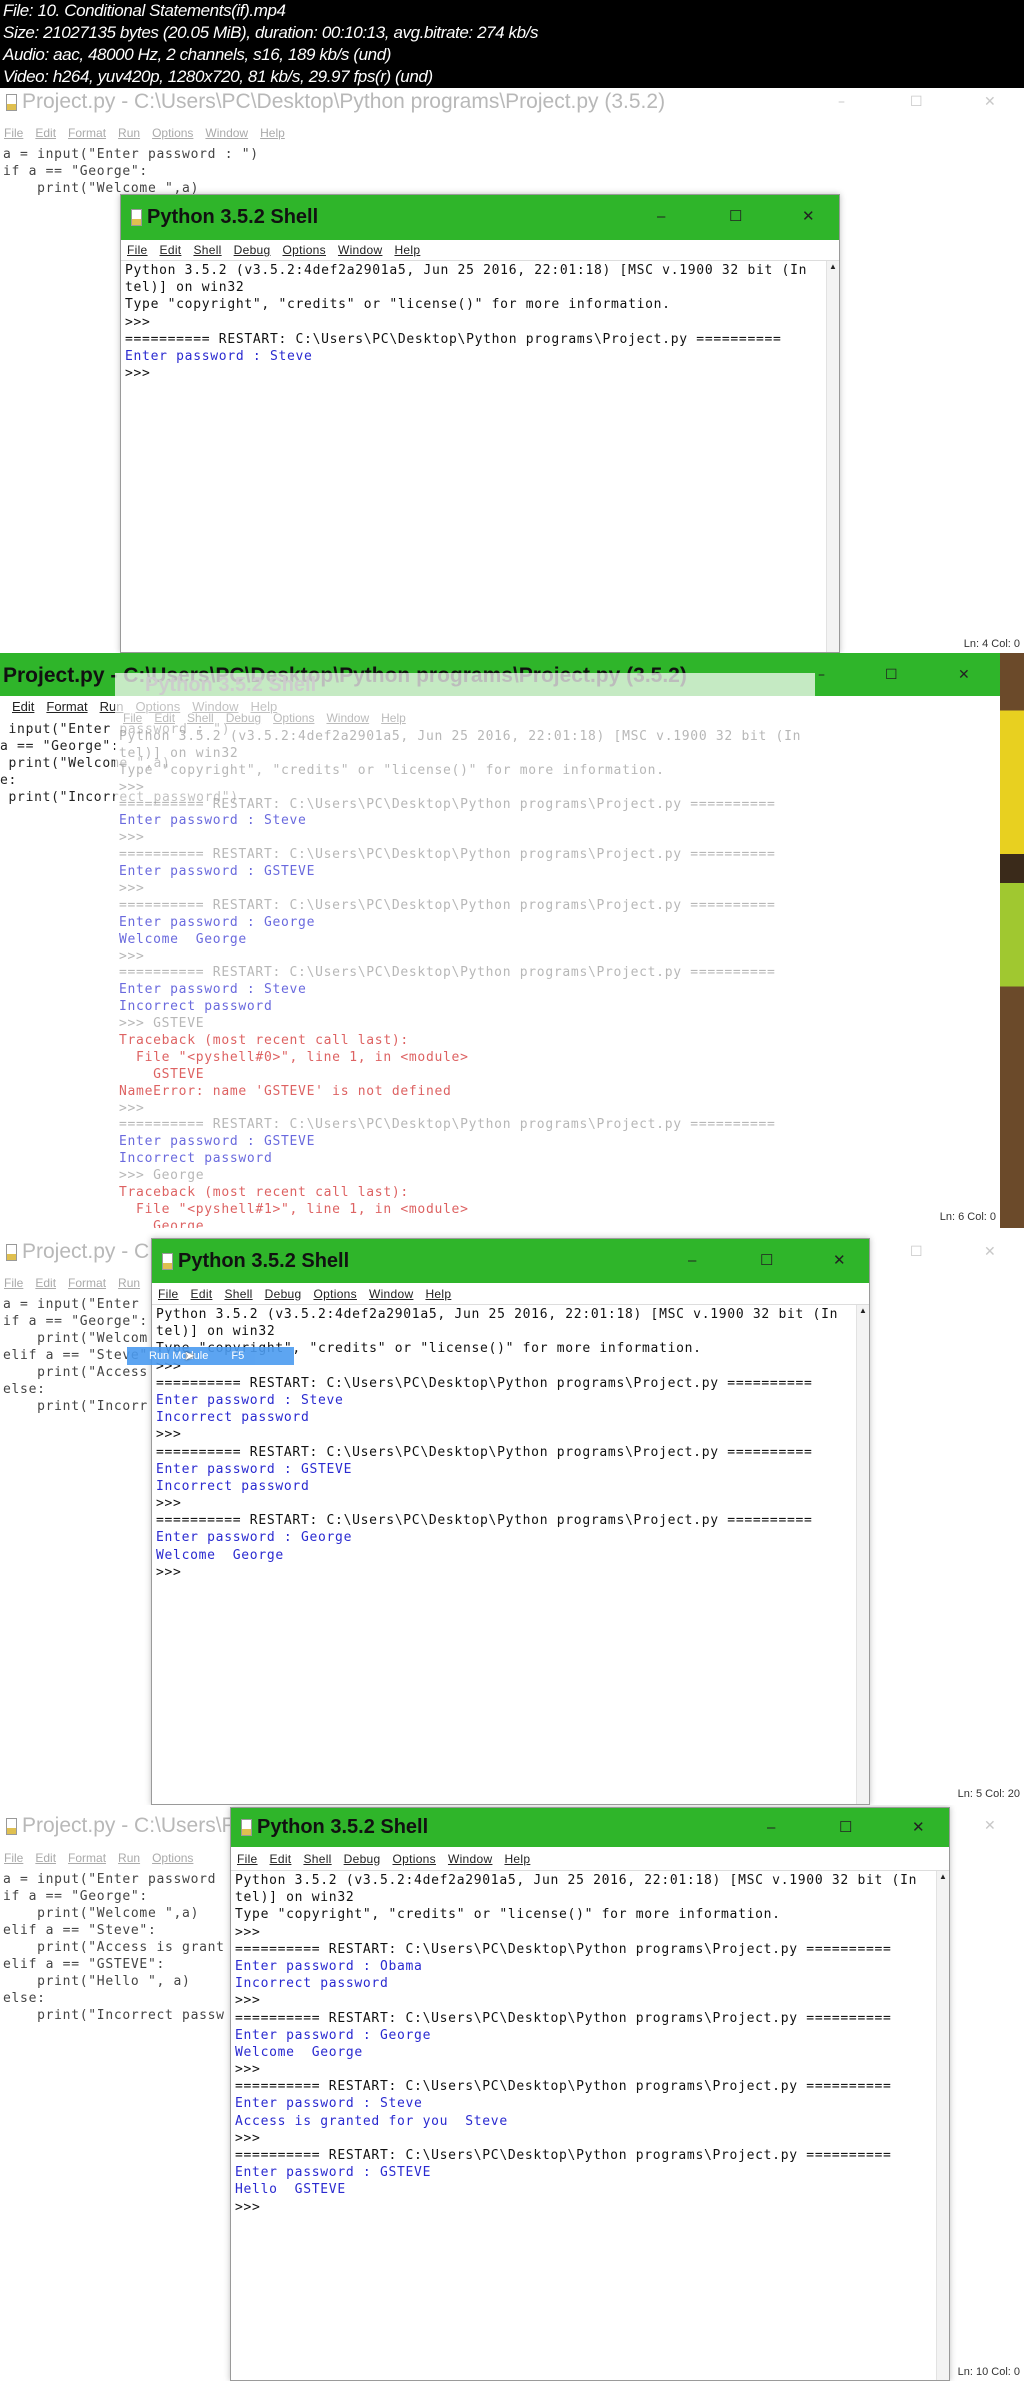 The width and height of the screenshot is (1024, 2381). I want to click on code-line: if a == "George":, so click(75, 1896).